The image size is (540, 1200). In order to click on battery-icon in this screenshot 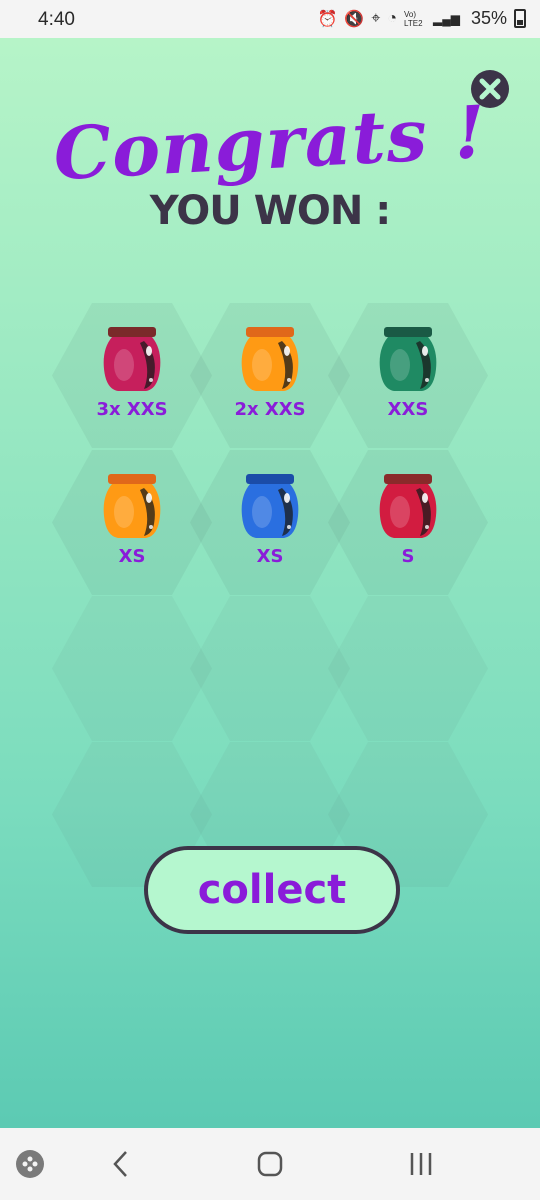, I will do `click(520, 18)`.